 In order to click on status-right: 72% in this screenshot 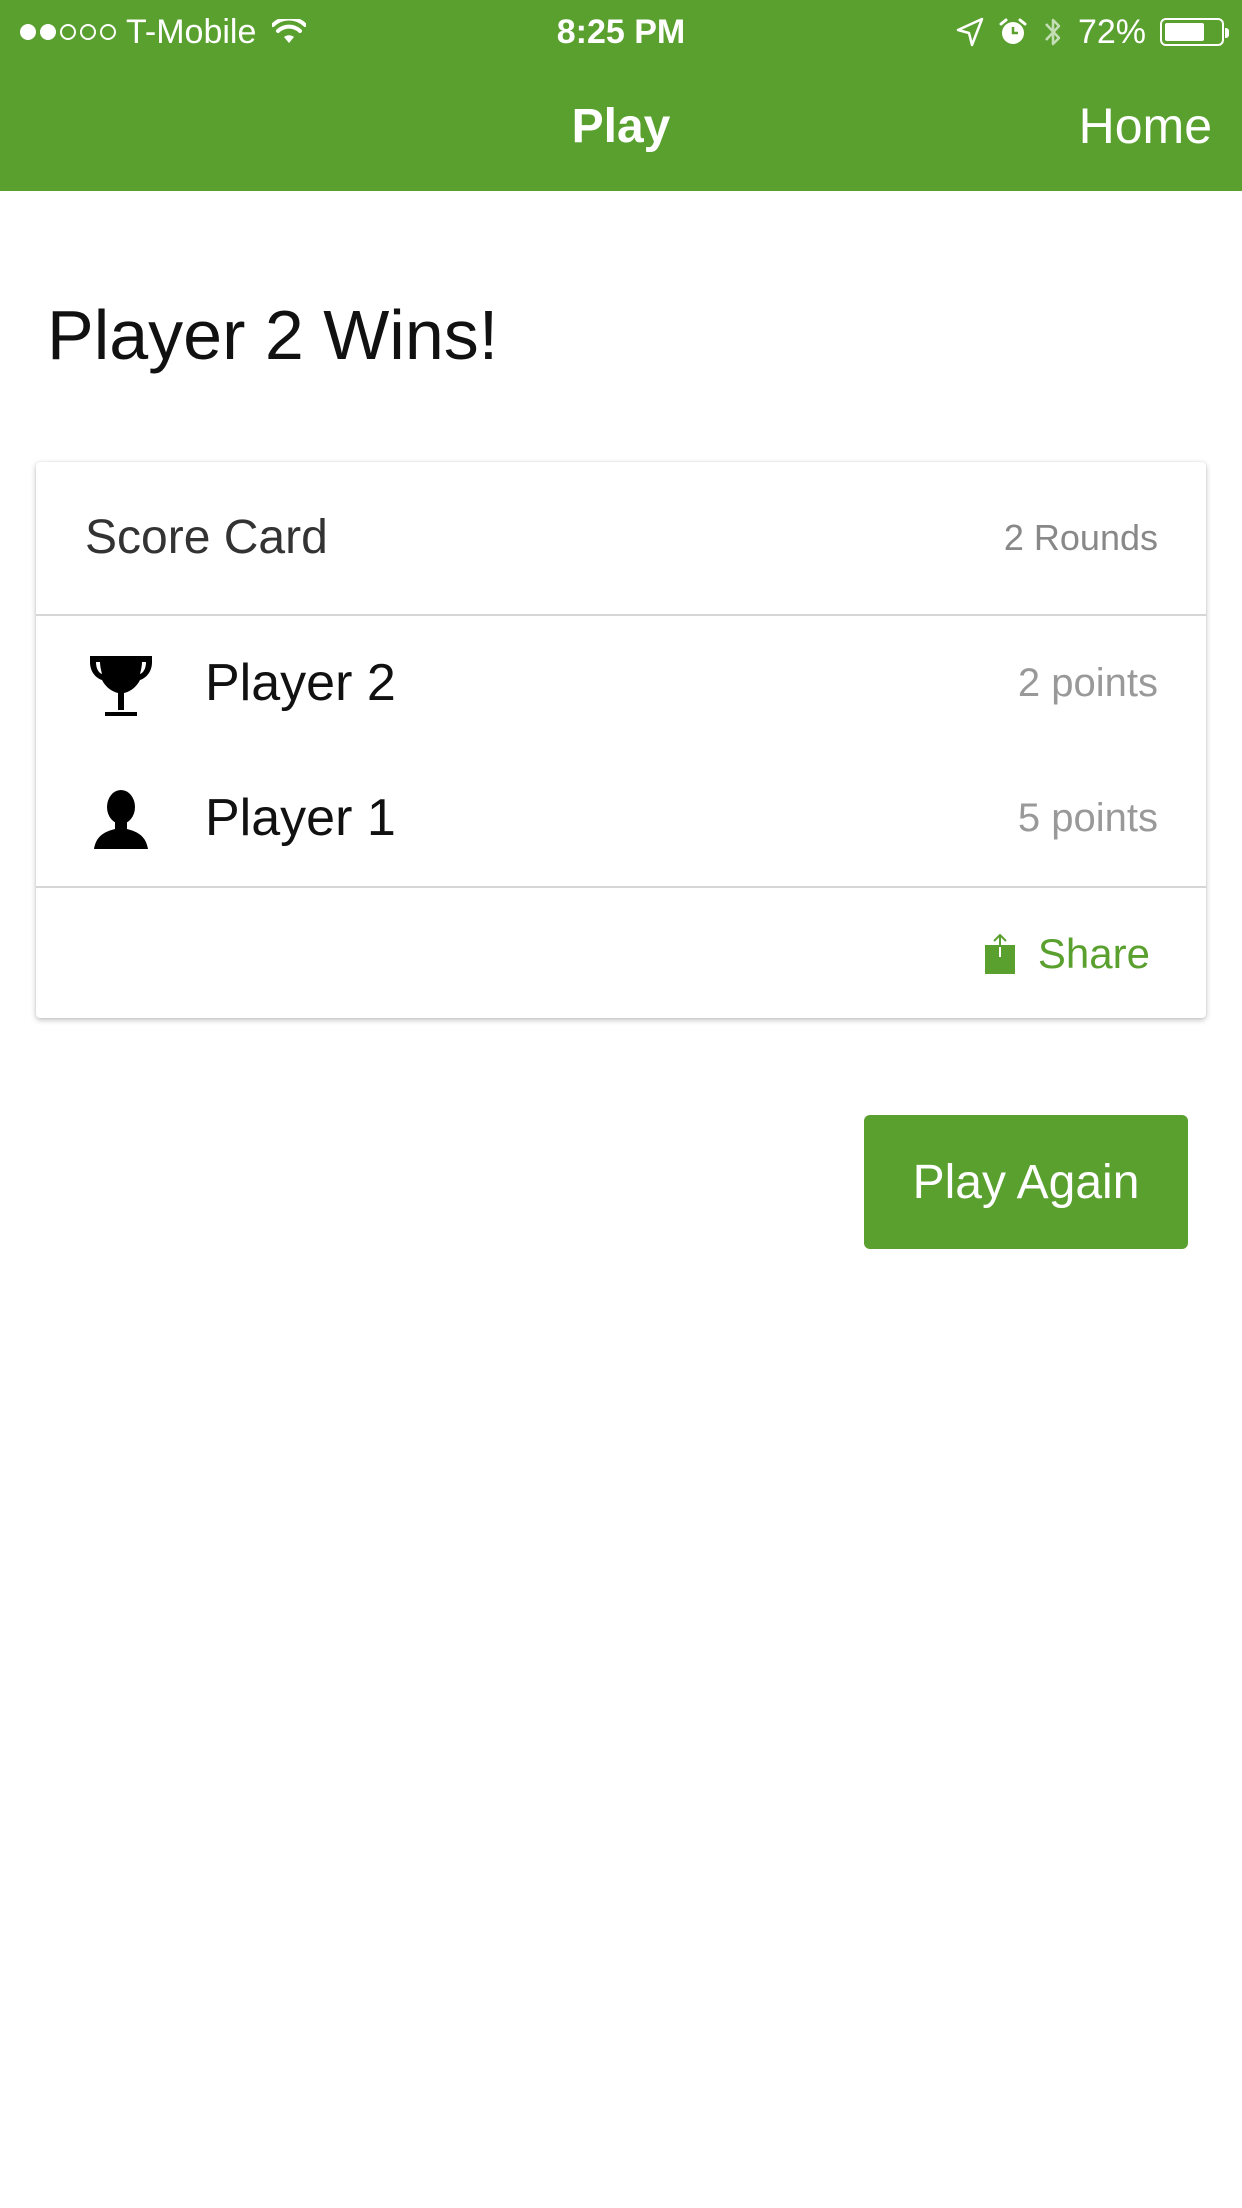, I will do `click(1092, 32)`.